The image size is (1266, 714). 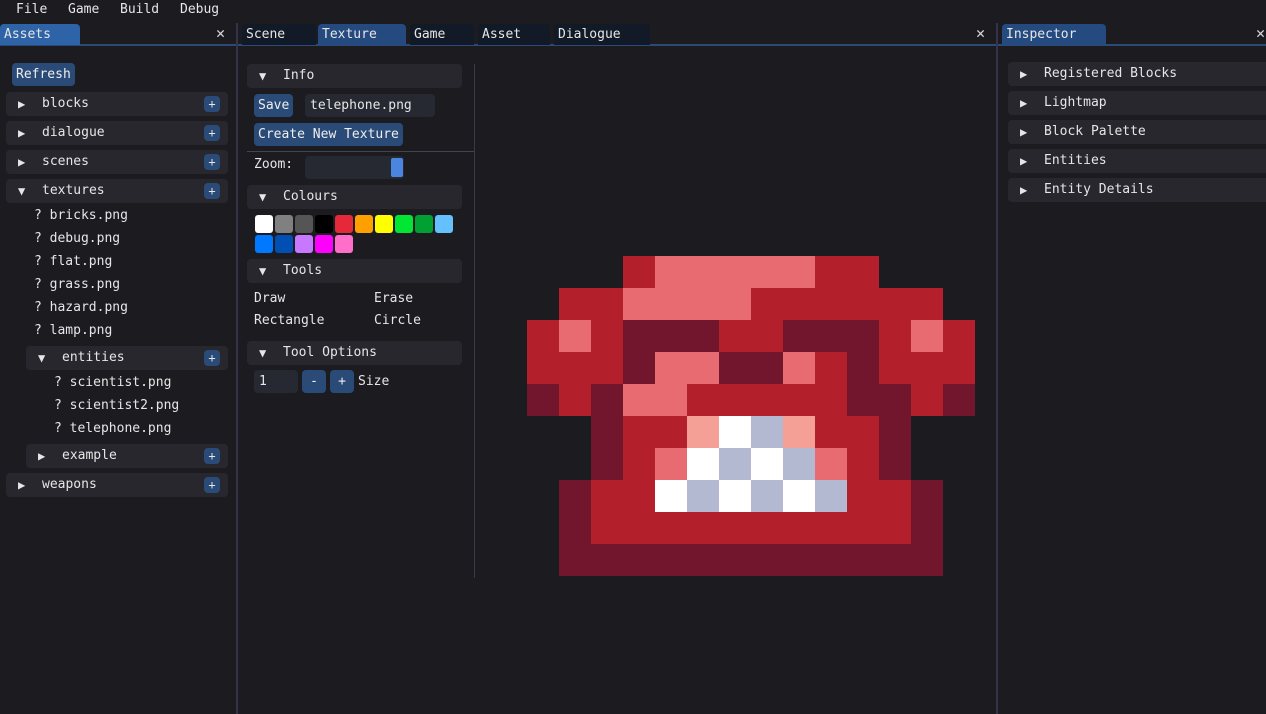 What do you see at coordinates (116, 406) in the screenshot?
I see `file-item: ? scientist2.png` at bounding box center [116, 406].